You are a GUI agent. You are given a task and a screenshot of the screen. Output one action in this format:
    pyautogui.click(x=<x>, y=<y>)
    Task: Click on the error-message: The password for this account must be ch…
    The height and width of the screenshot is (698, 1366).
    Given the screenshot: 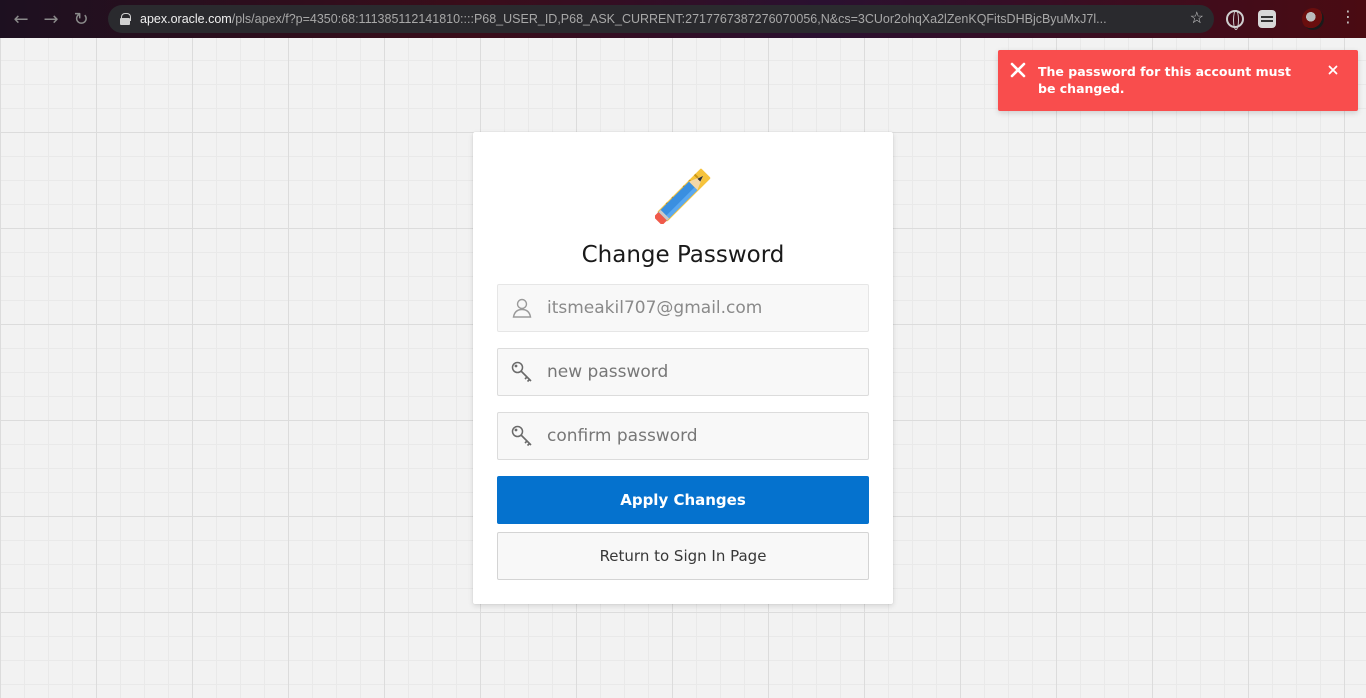 What is the action you would take?
    pyautogui.click(x=1164, y=80)
    